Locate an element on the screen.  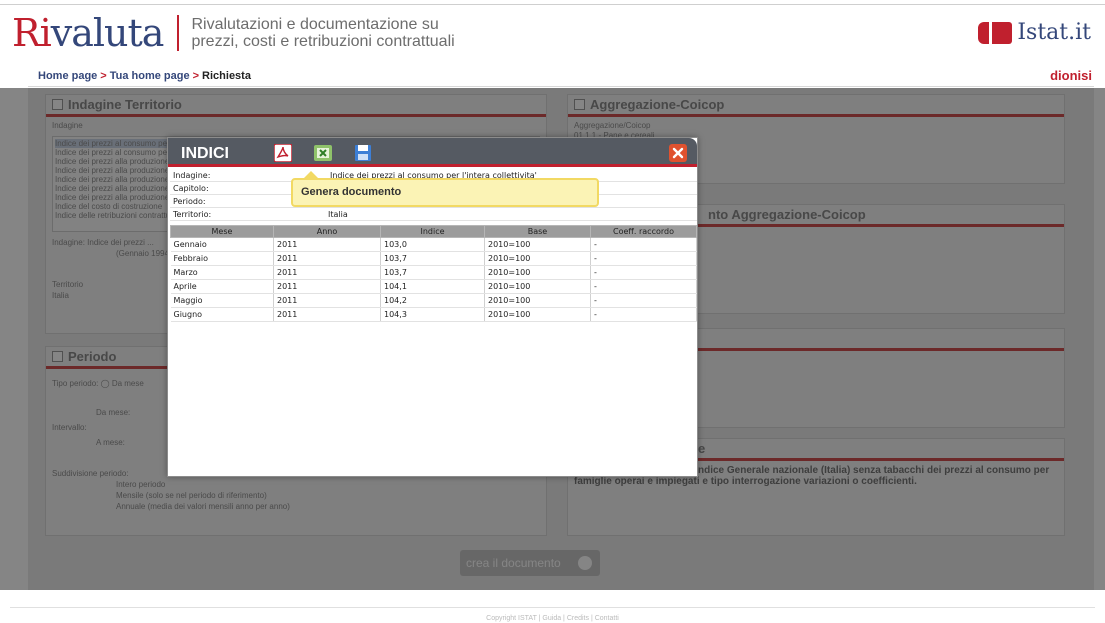
footer-rule is located at coordinates (552, 607).